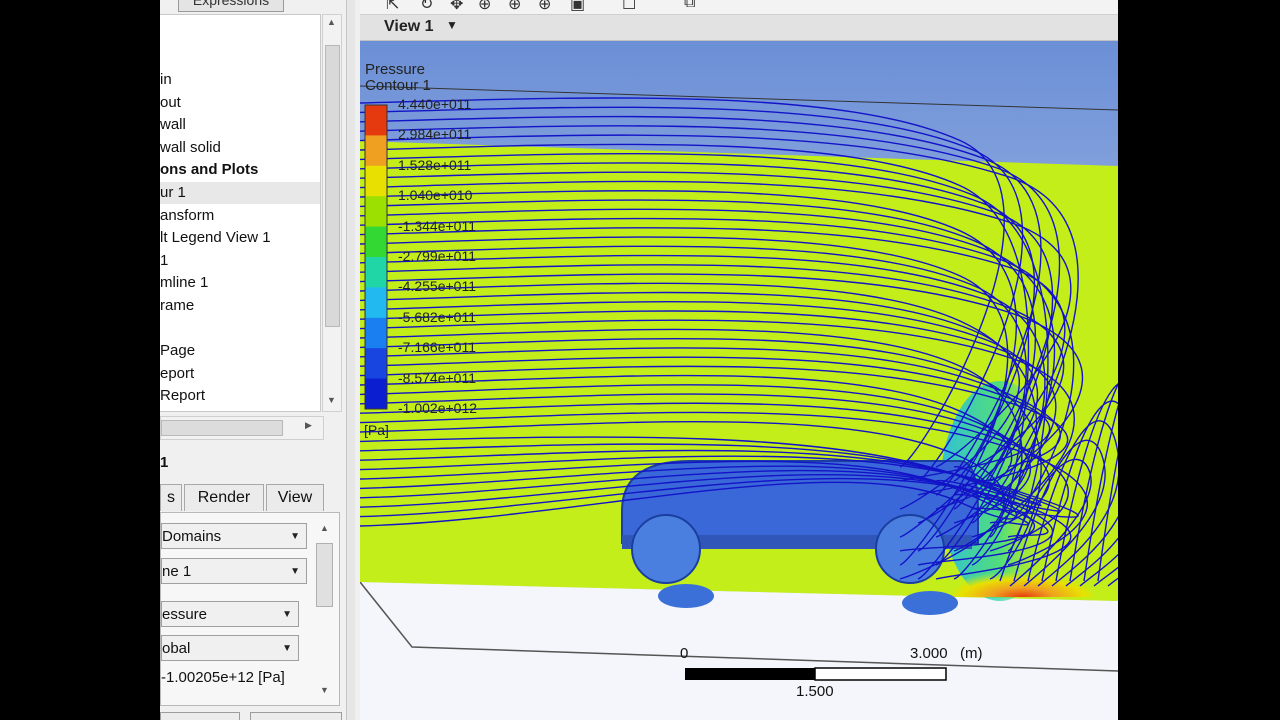 The image size is (1280, 720). What do you see at coordinates (223, 677) in the screenshot?
I see `min-value-text: -1.00205e+12 [Pa]` at bounding box center [223, 677].